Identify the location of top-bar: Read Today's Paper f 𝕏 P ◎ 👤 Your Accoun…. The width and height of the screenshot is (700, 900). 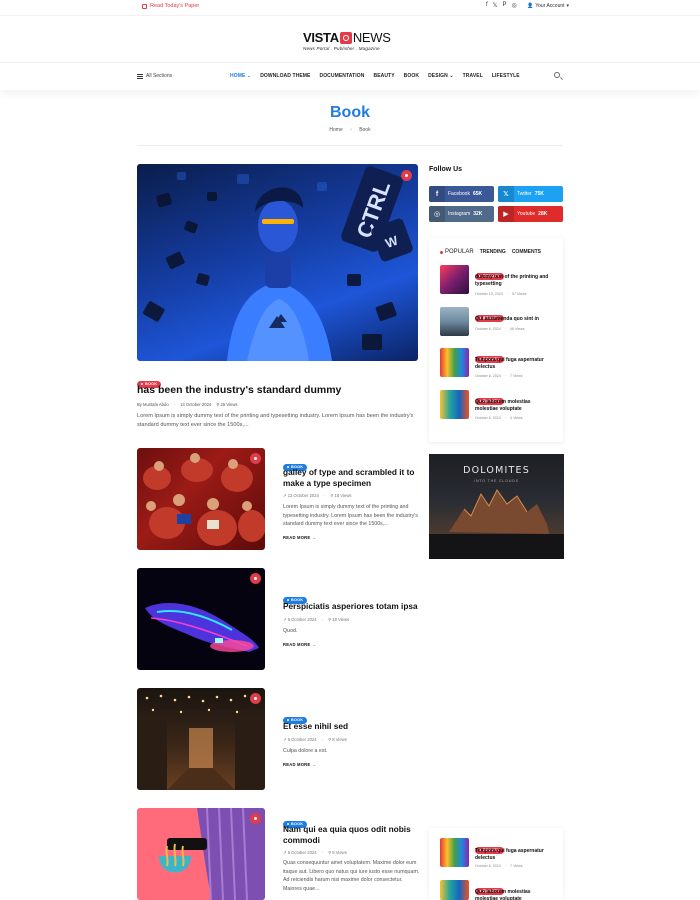
(350, 8).